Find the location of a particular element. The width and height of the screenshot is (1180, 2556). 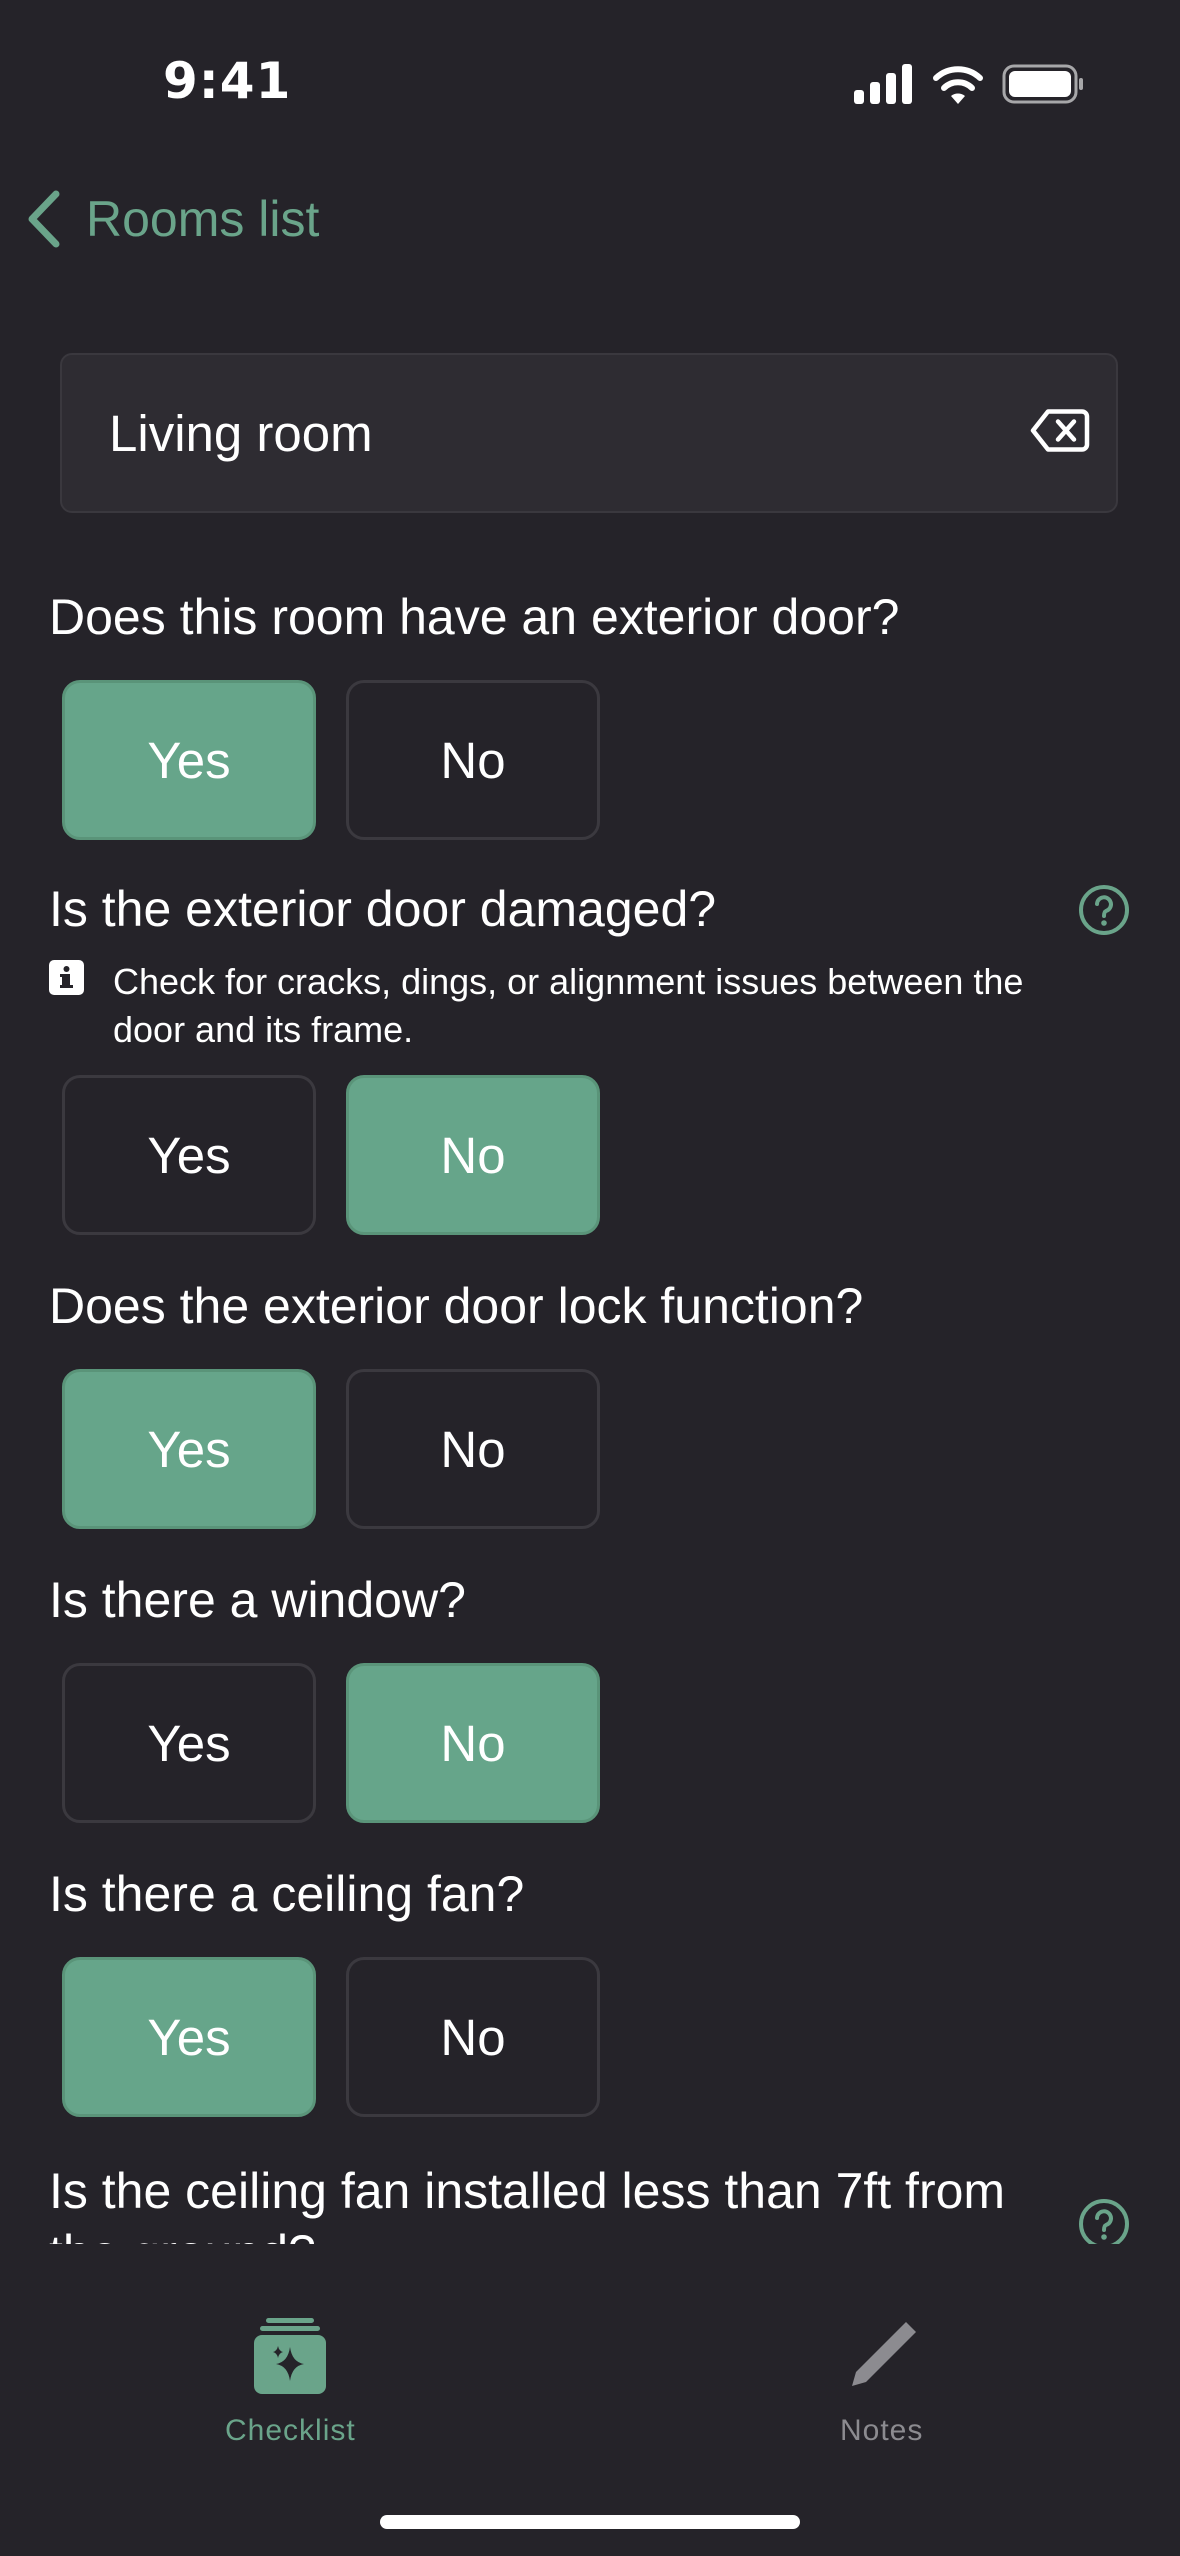

question-exterior-door: Does this room have an exterior door? is located at coordinates (474, 617).